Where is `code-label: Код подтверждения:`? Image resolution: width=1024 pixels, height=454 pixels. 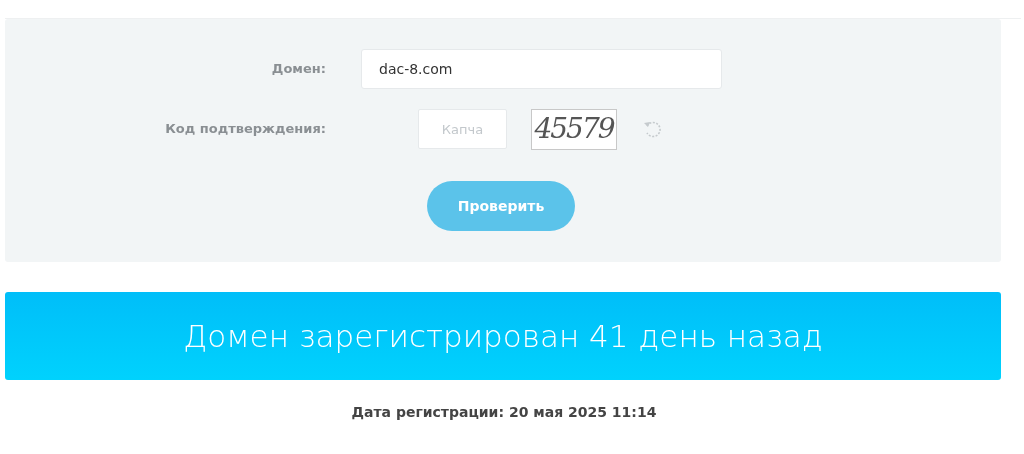 code-label: Код подтверждения: is located at coordinates (245, 129).